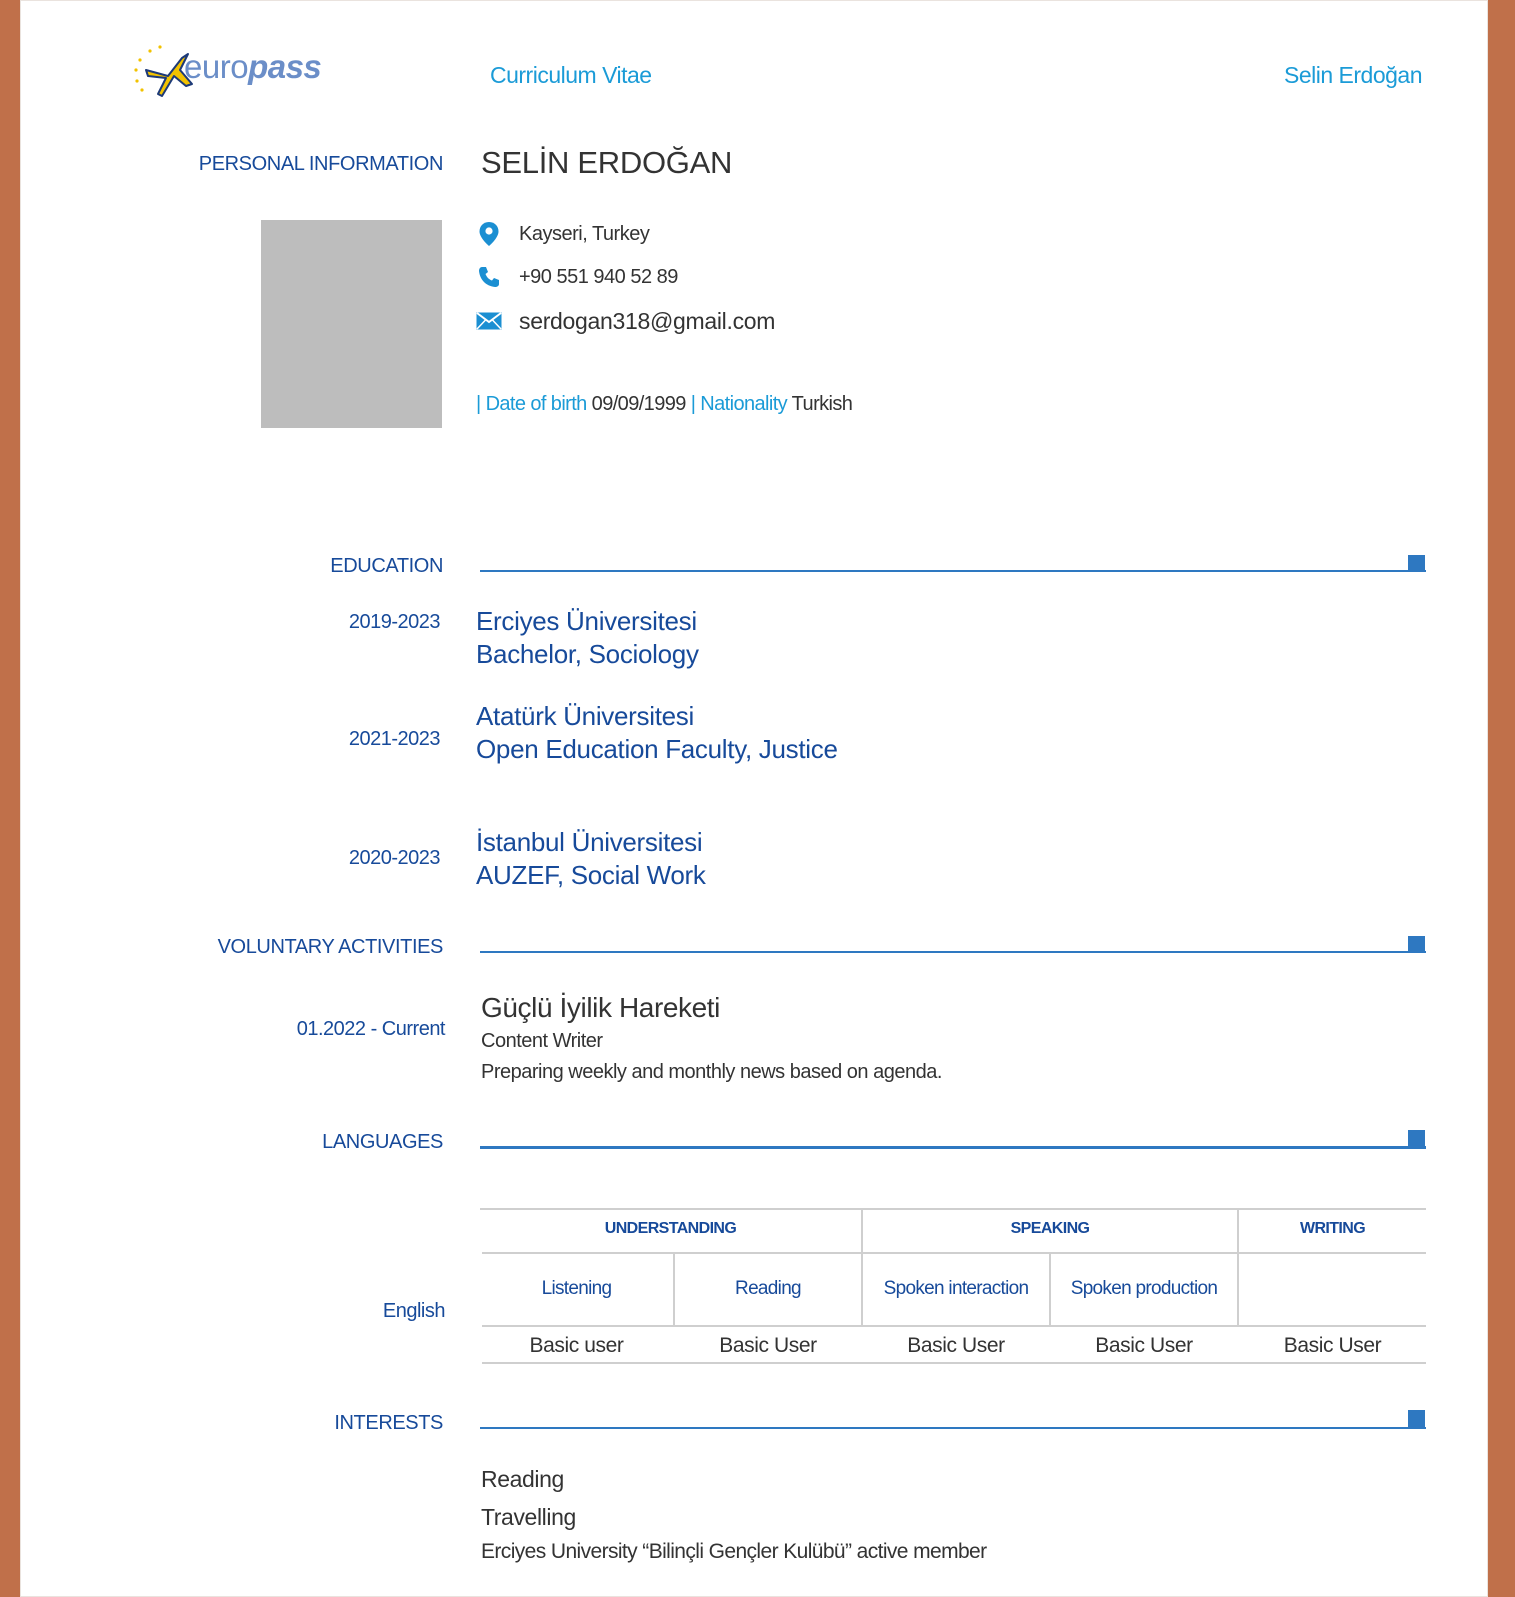  What do you see at coordinates (589, 842) in the screenshot?
I see `education-school: İstanbul Üniversitesi` at bounding box center [589, 842].